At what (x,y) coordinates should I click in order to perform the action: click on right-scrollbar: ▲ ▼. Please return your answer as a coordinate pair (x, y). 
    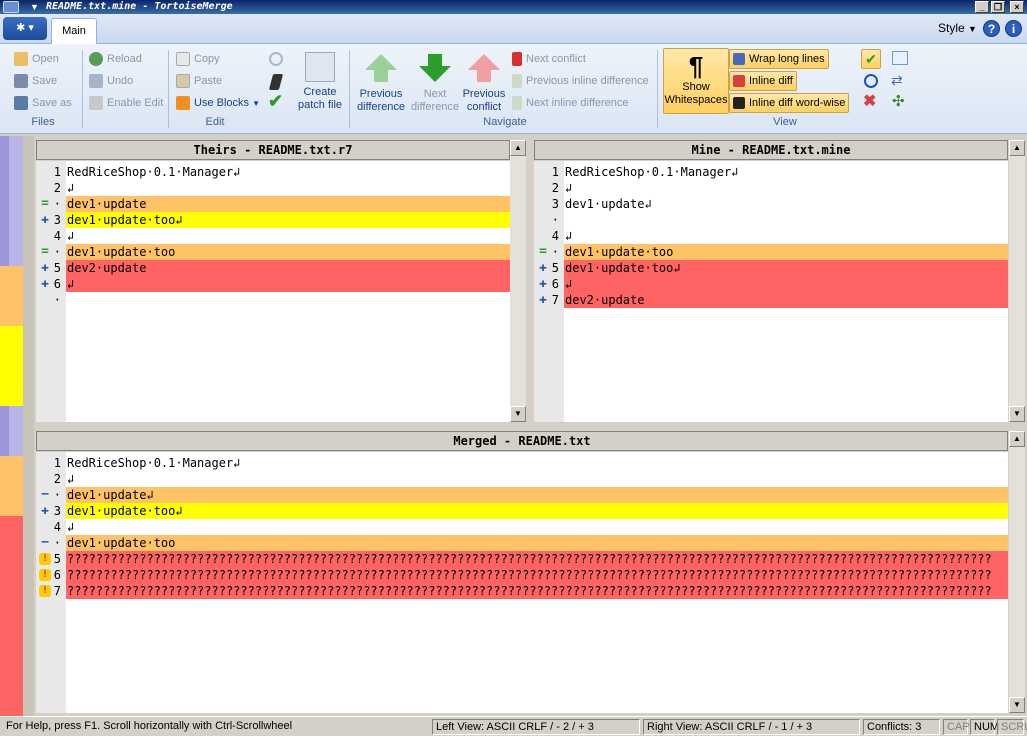
    Looking at the image, I should click on (1017, 281).